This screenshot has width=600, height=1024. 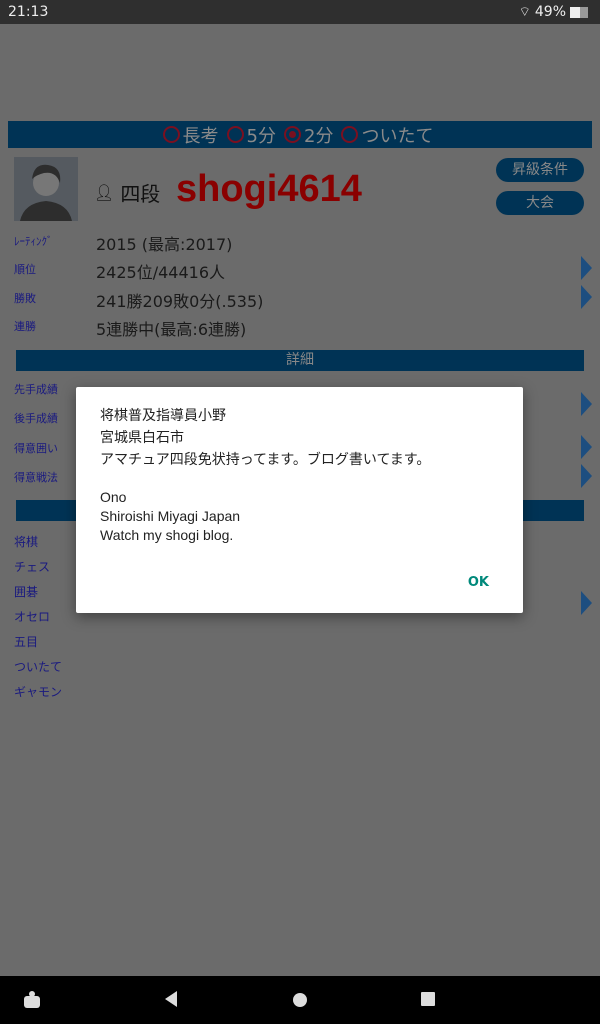 I want to click on rank-label: 👤︎ 四段, so click(x=127, y=192).